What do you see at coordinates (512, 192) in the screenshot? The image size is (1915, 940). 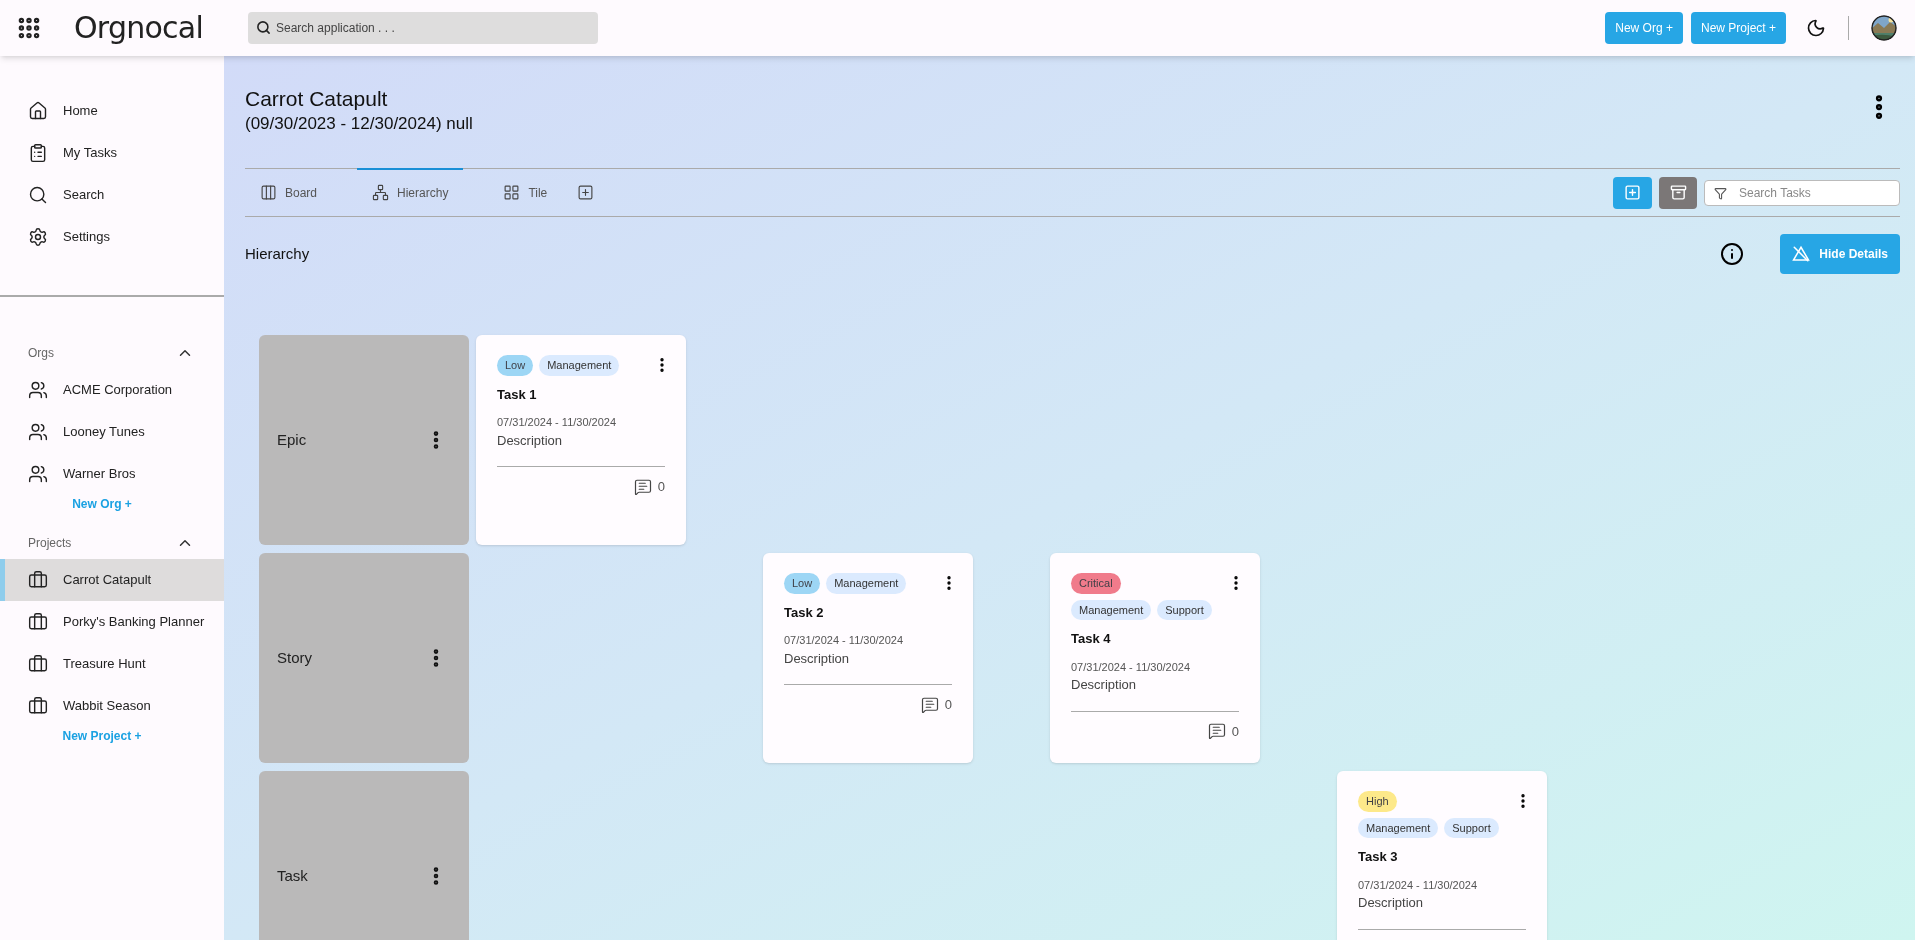 I see `grid-icon` at bounding box center [512, 192].